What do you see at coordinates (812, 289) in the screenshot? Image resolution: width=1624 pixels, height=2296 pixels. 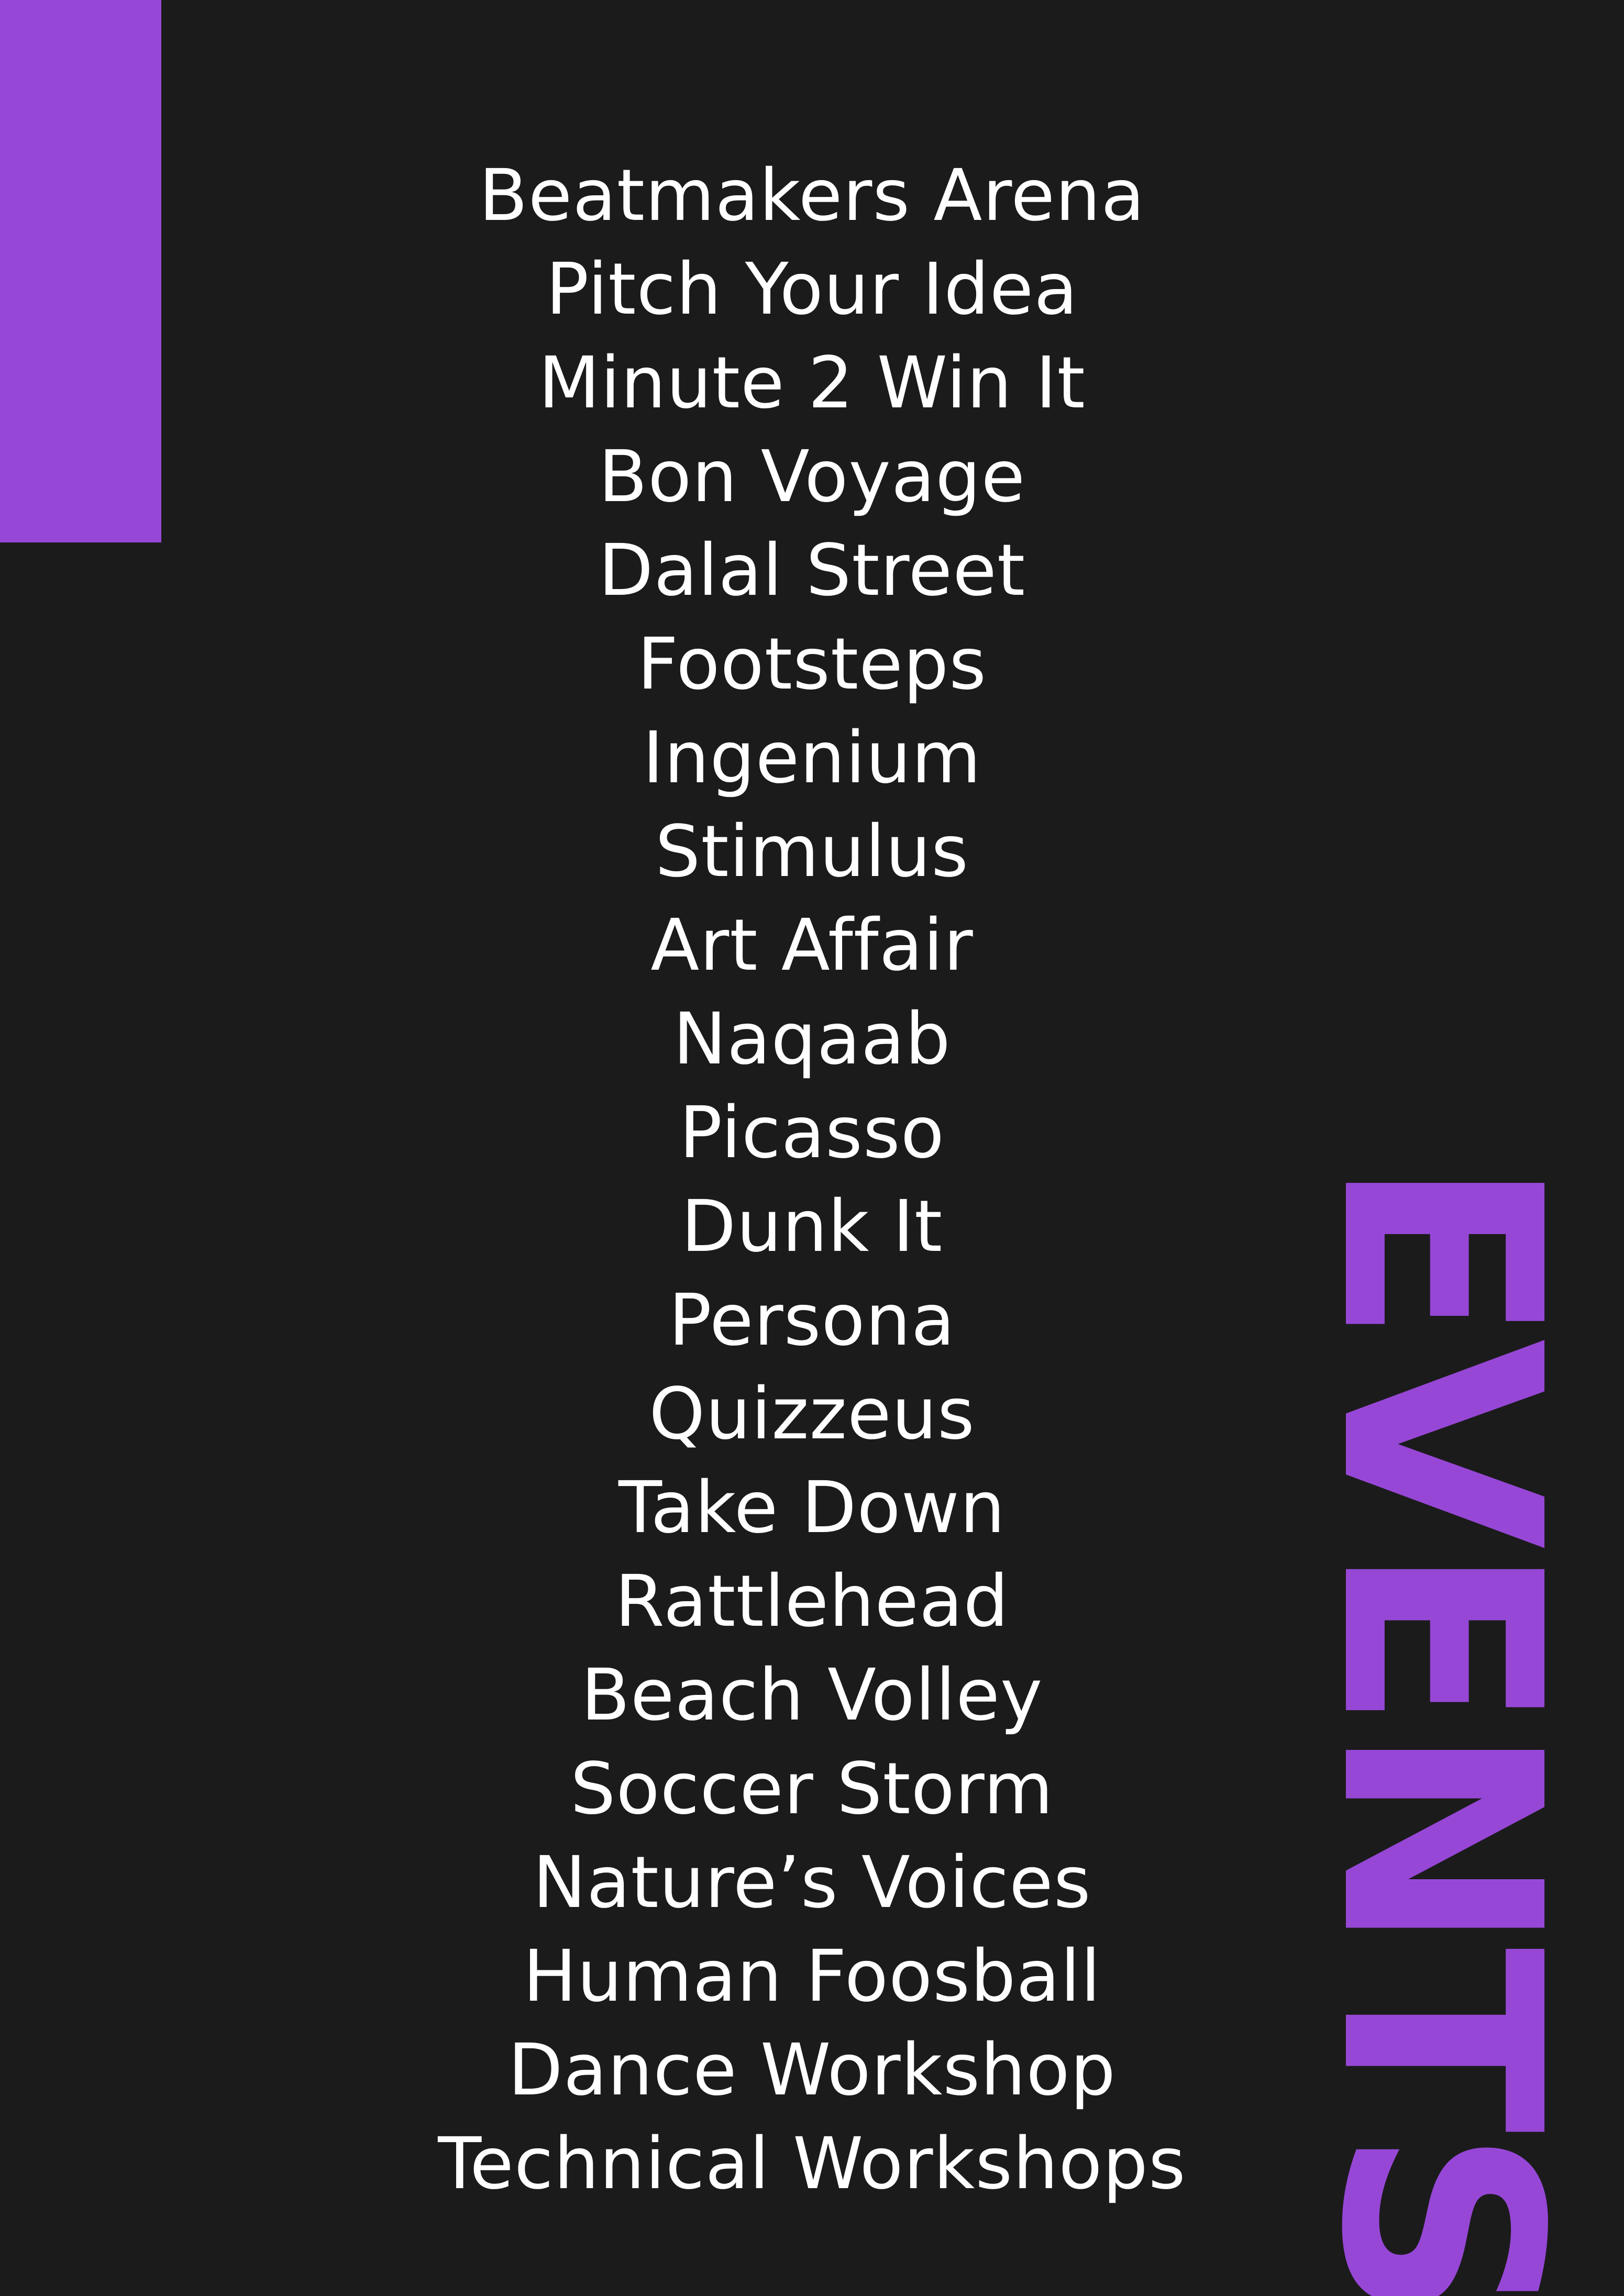 I see `event-item: Pitch Your Idea` at bounding box center [812, 289].